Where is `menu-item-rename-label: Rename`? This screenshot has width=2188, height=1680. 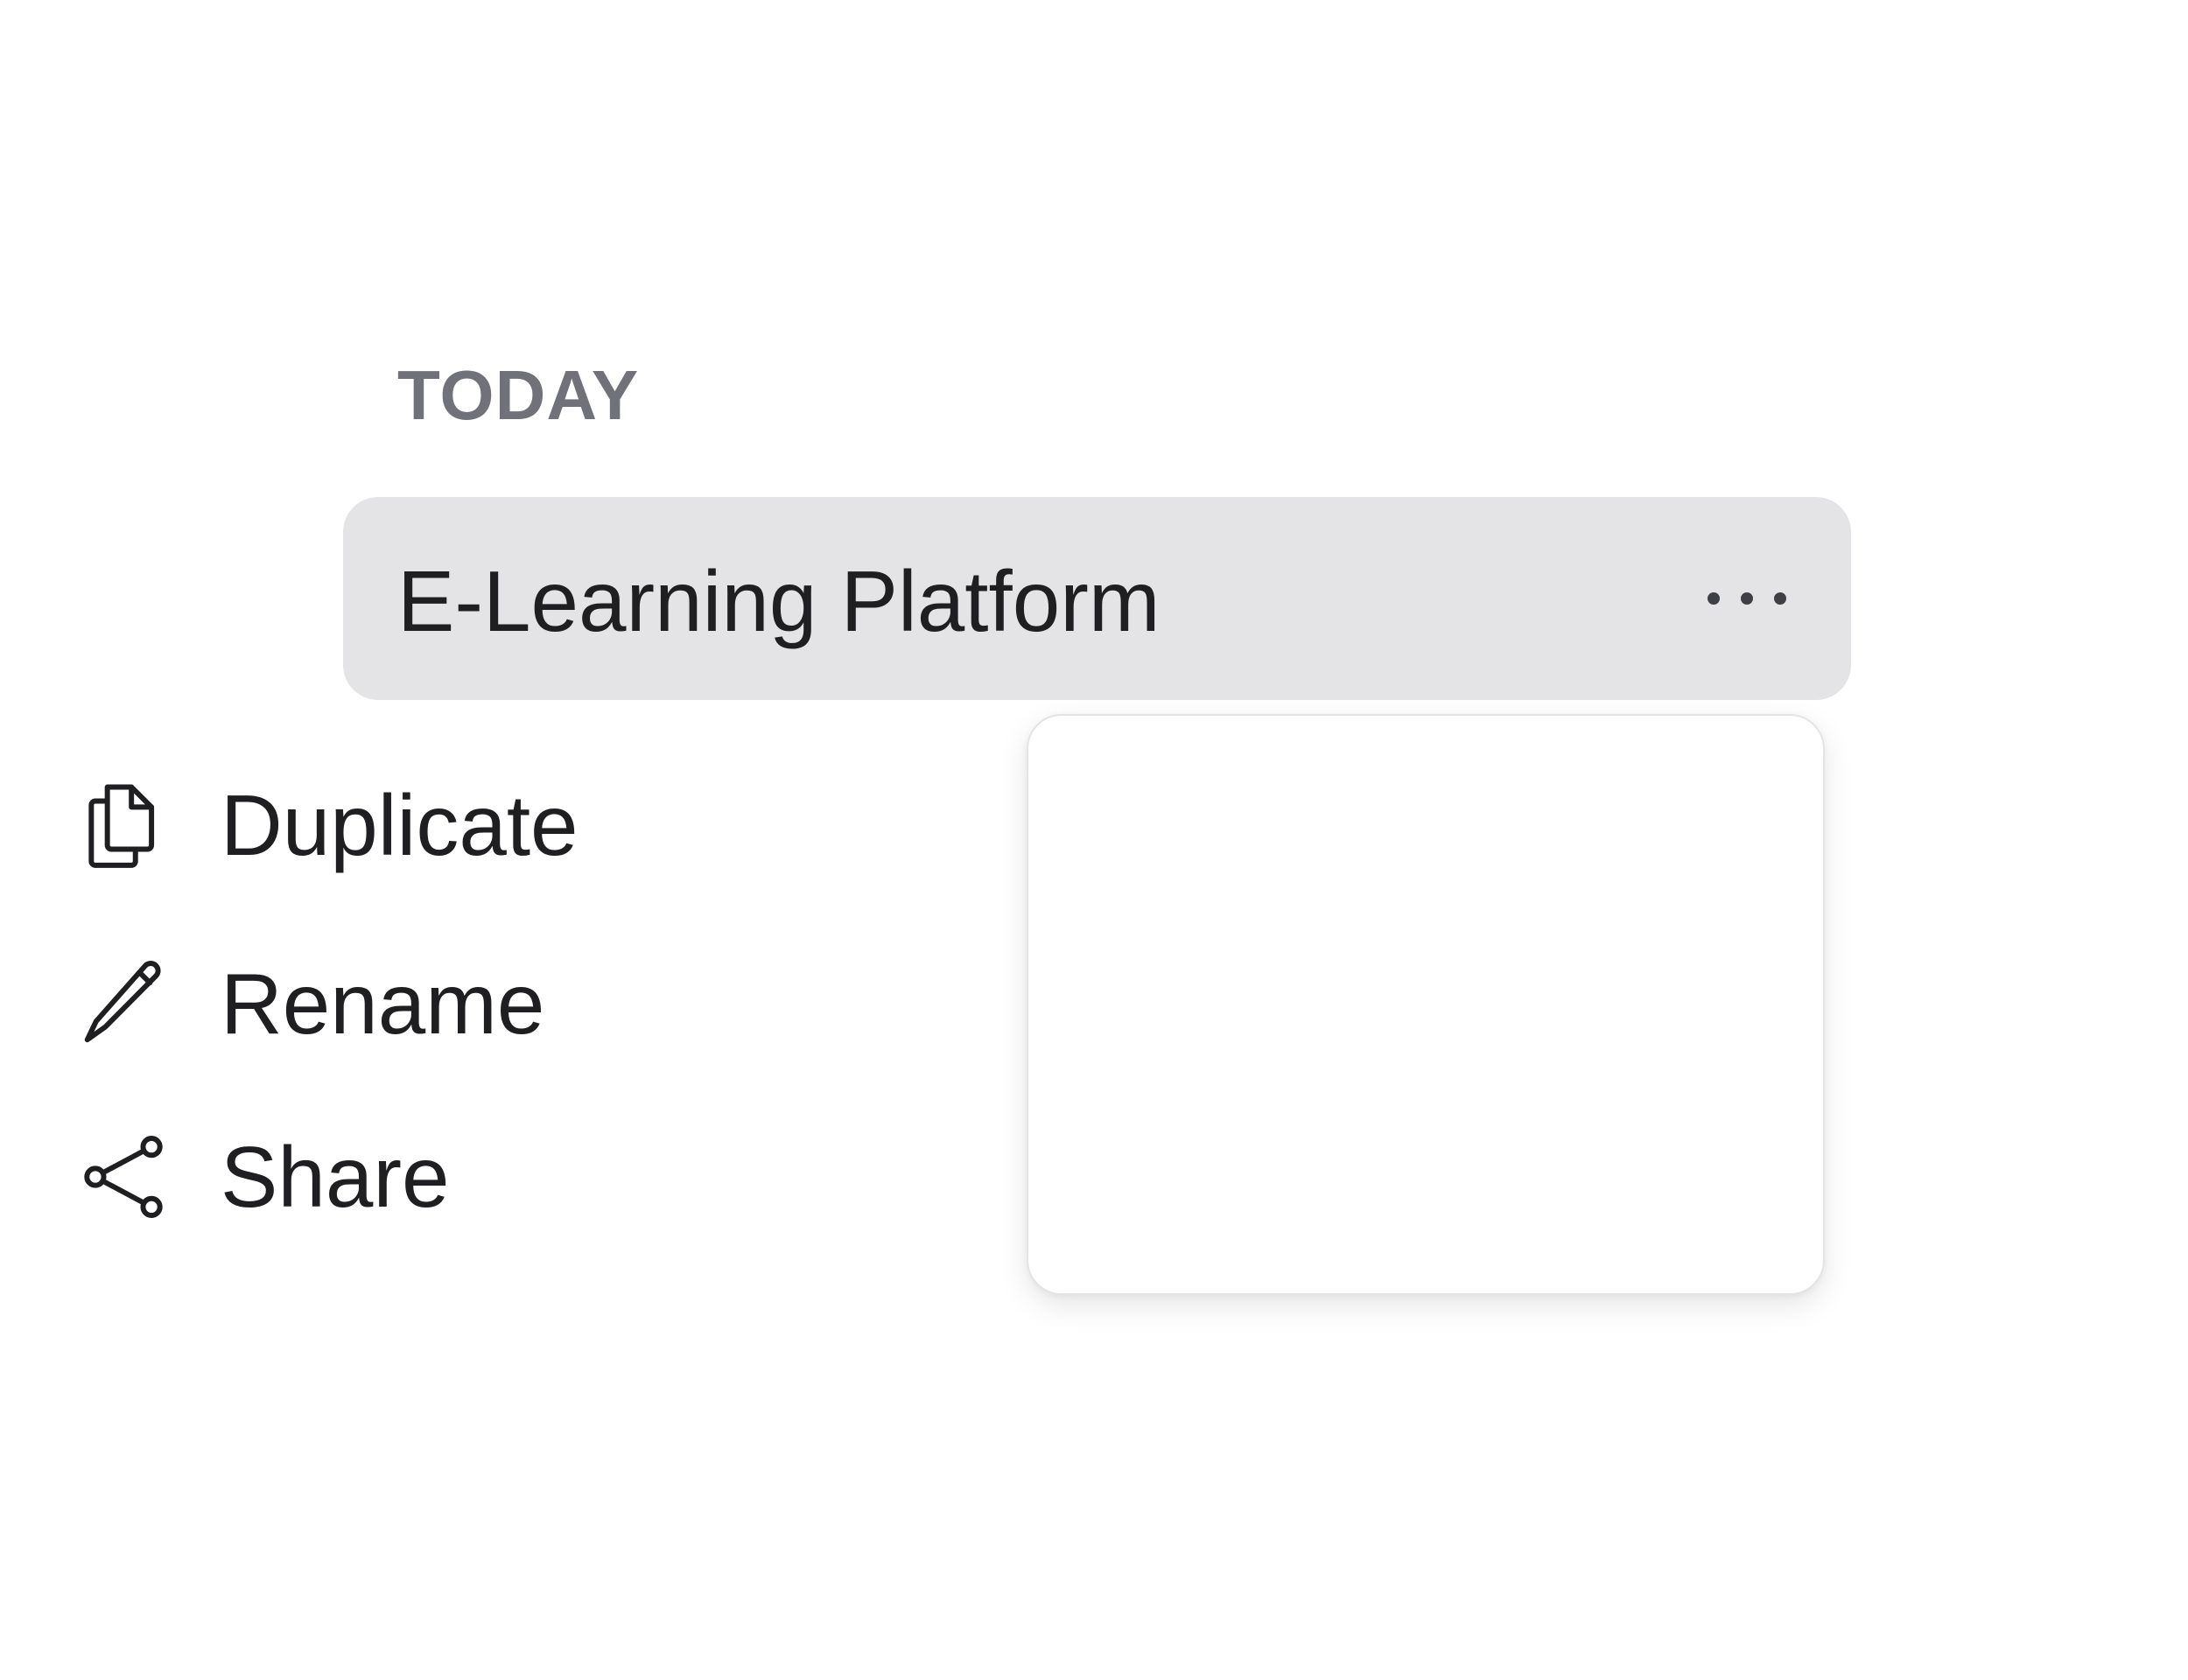 menu-item-rename-label: Rename is located at coordinates (383, 1004).